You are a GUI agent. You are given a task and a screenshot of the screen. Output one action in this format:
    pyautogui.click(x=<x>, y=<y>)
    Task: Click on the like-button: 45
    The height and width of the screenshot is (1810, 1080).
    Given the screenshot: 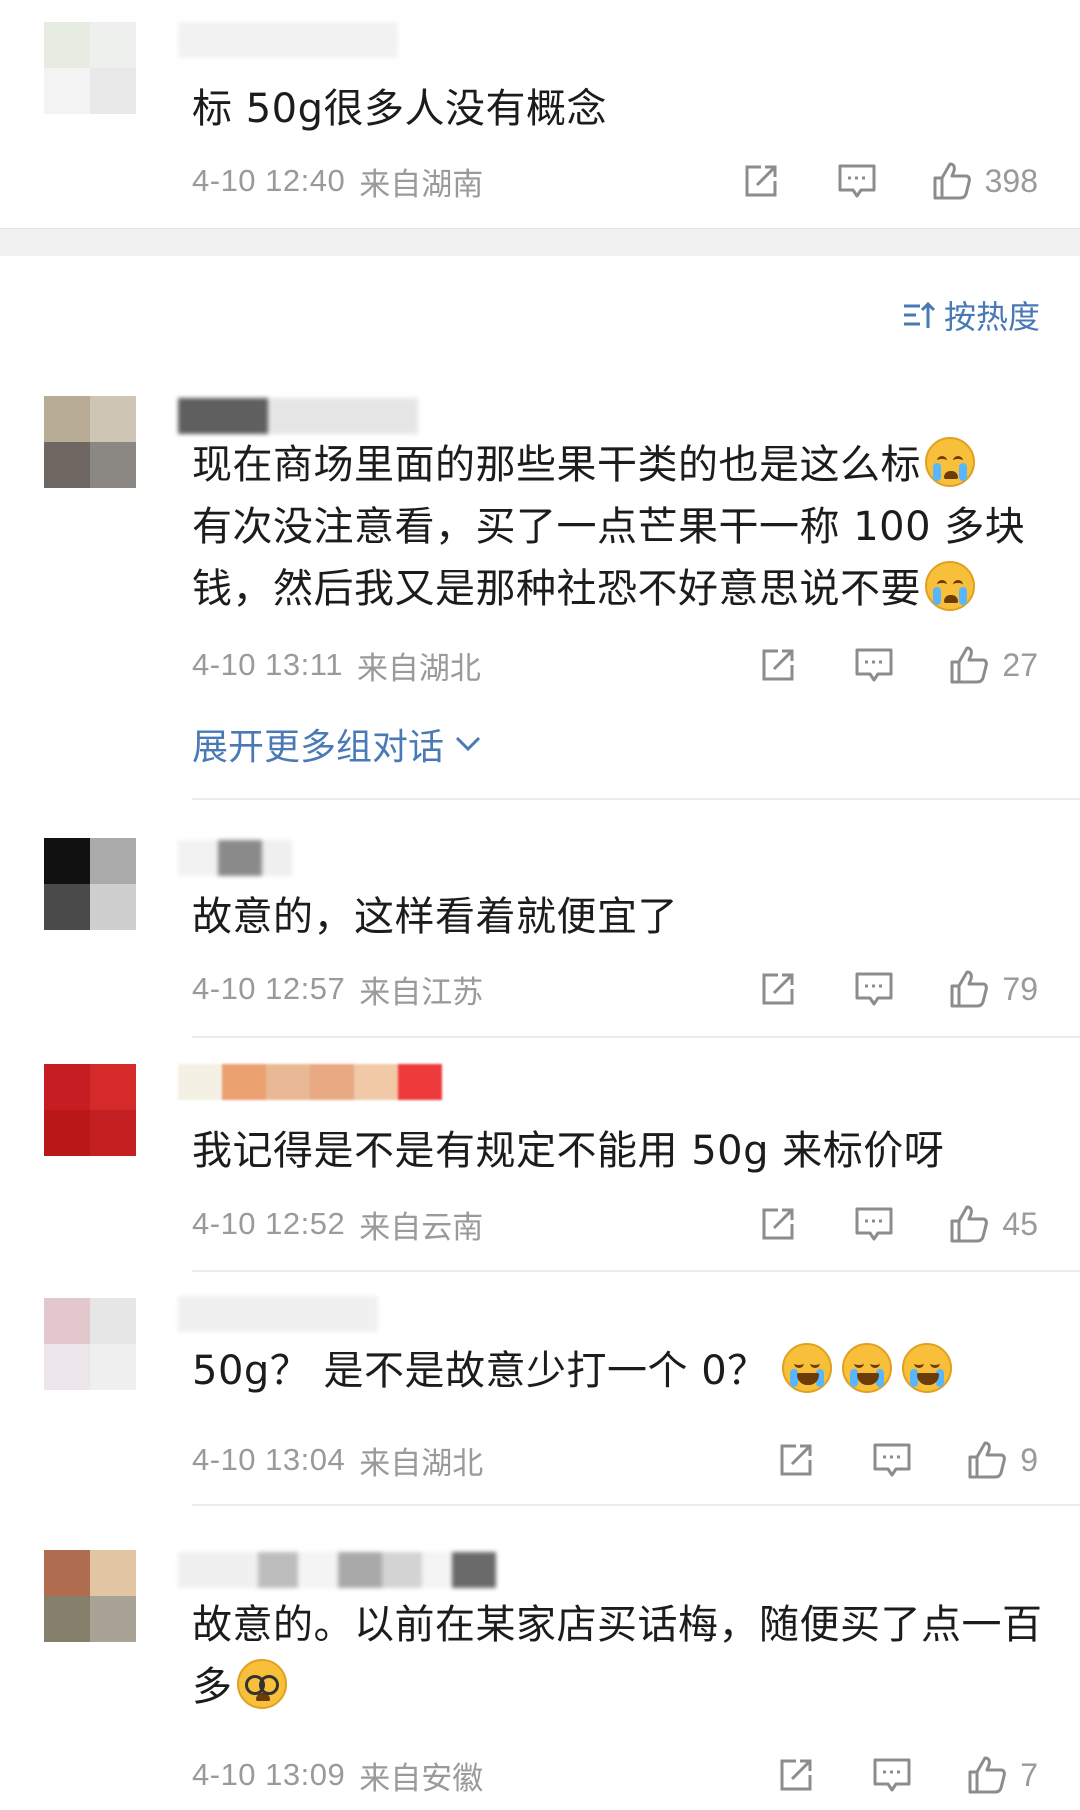 What is the action you would take?
    pyautogui.click(x=993, y=1224)
    